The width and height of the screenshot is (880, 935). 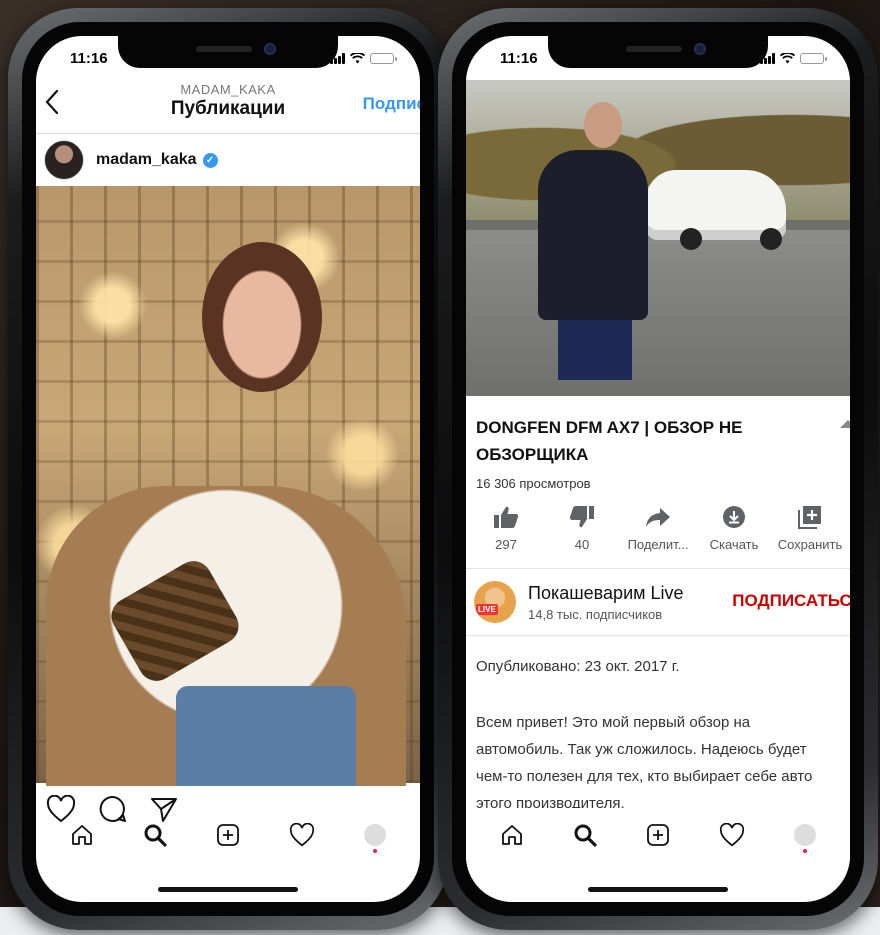 I want to click on video-actions: 297 40 Поделит... Скачать Сохранить, so click(x=658, y=528).